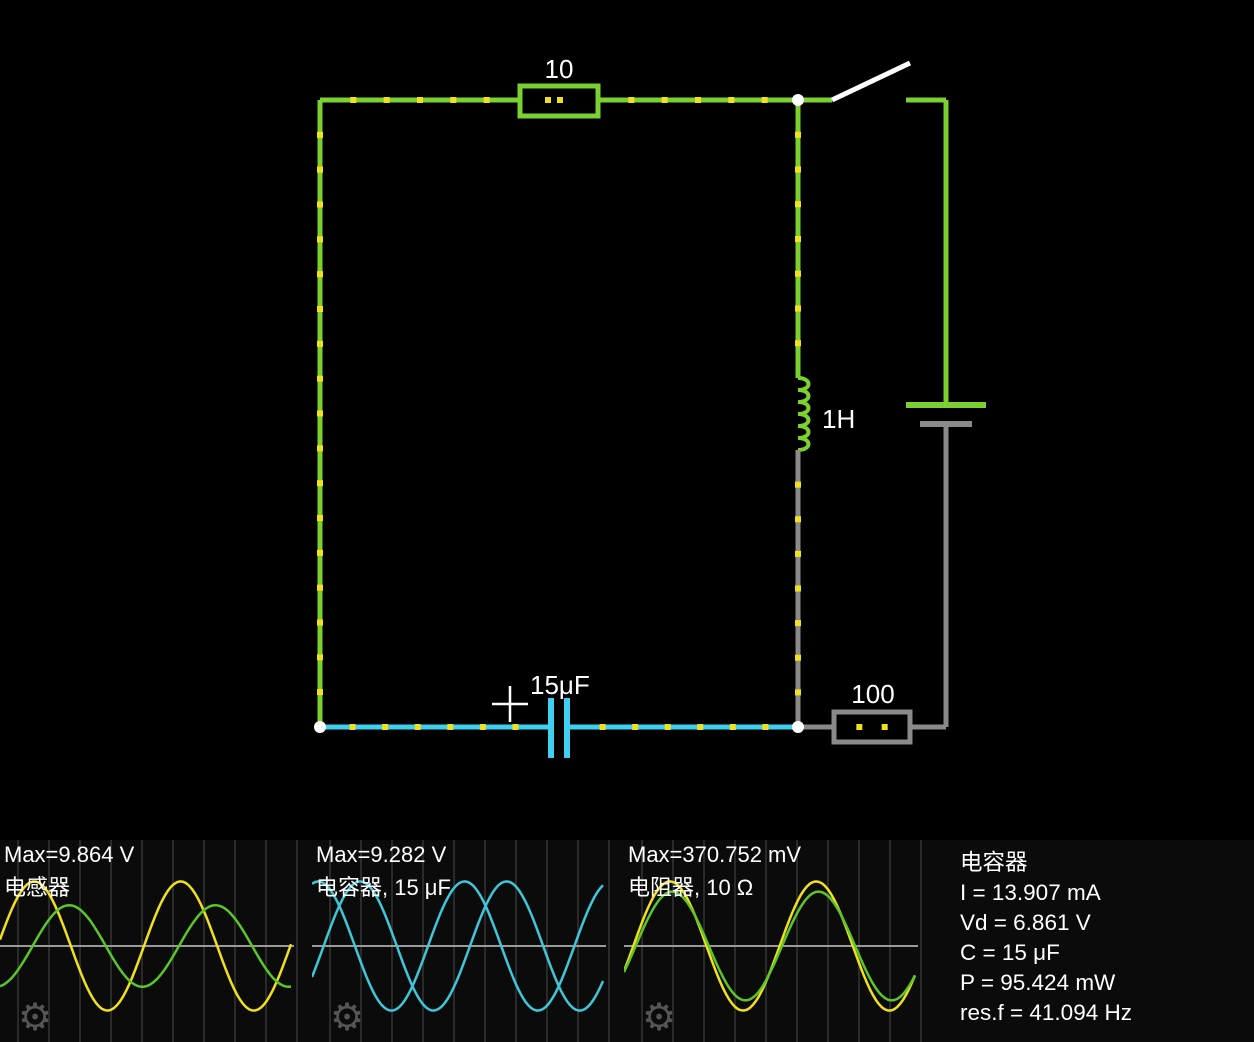  Describe the element at coordinates (715, 854) in the screenshot. I see `scope-max: Max=370.752 mV` at that location.